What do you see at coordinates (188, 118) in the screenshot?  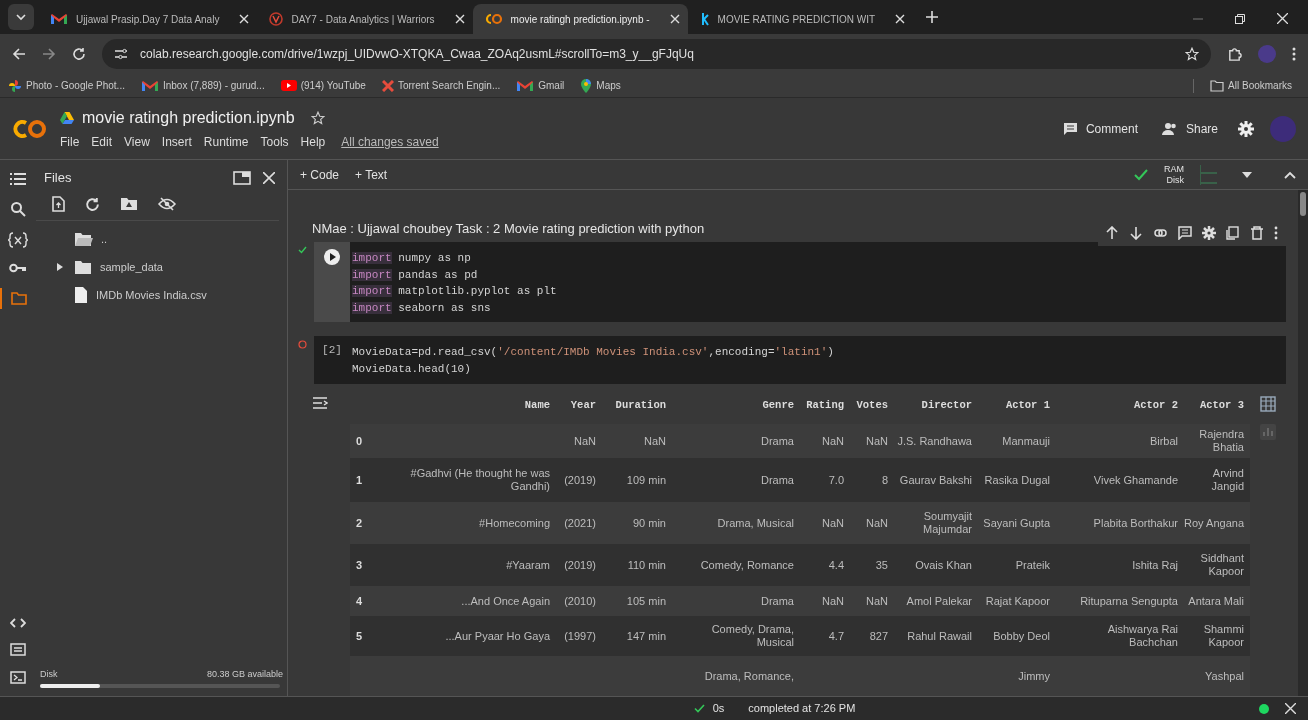 I see `notebook-title: movie ratingh prediction.ipynb` at bounding box center [188, 118].